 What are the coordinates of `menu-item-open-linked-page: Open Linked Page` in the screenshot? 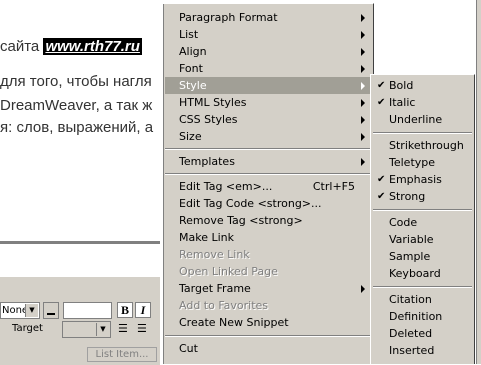 It's located at (268, 271).